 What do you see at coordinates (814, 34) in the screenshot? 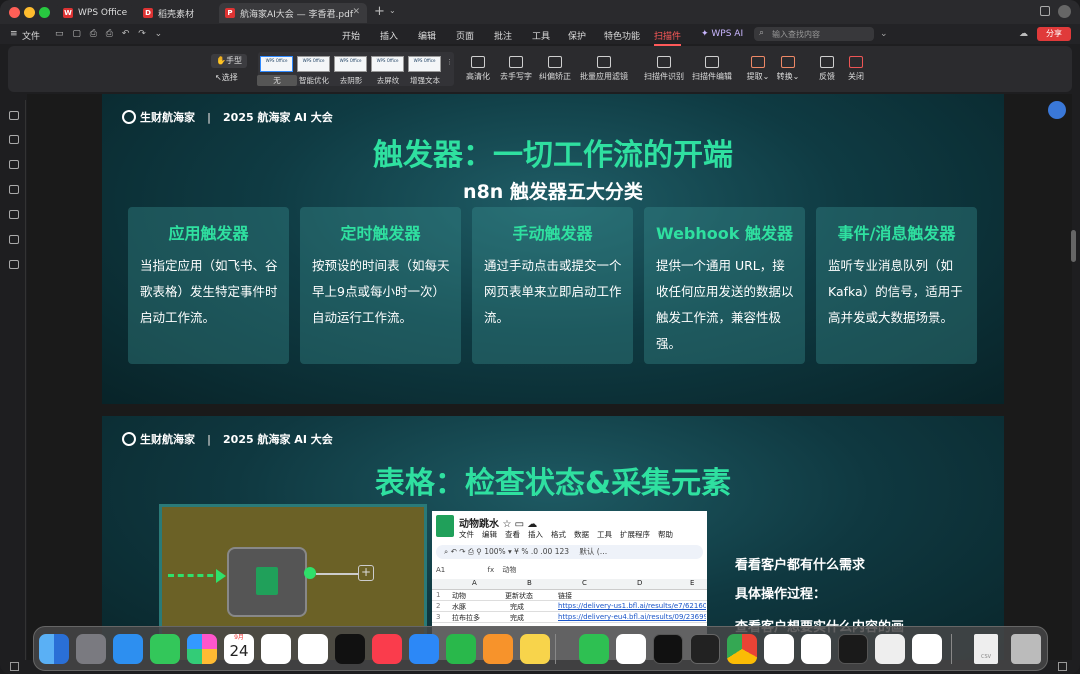
I see `search-box: ⌕ 输入查找内容` at bounding box center [814, 34].